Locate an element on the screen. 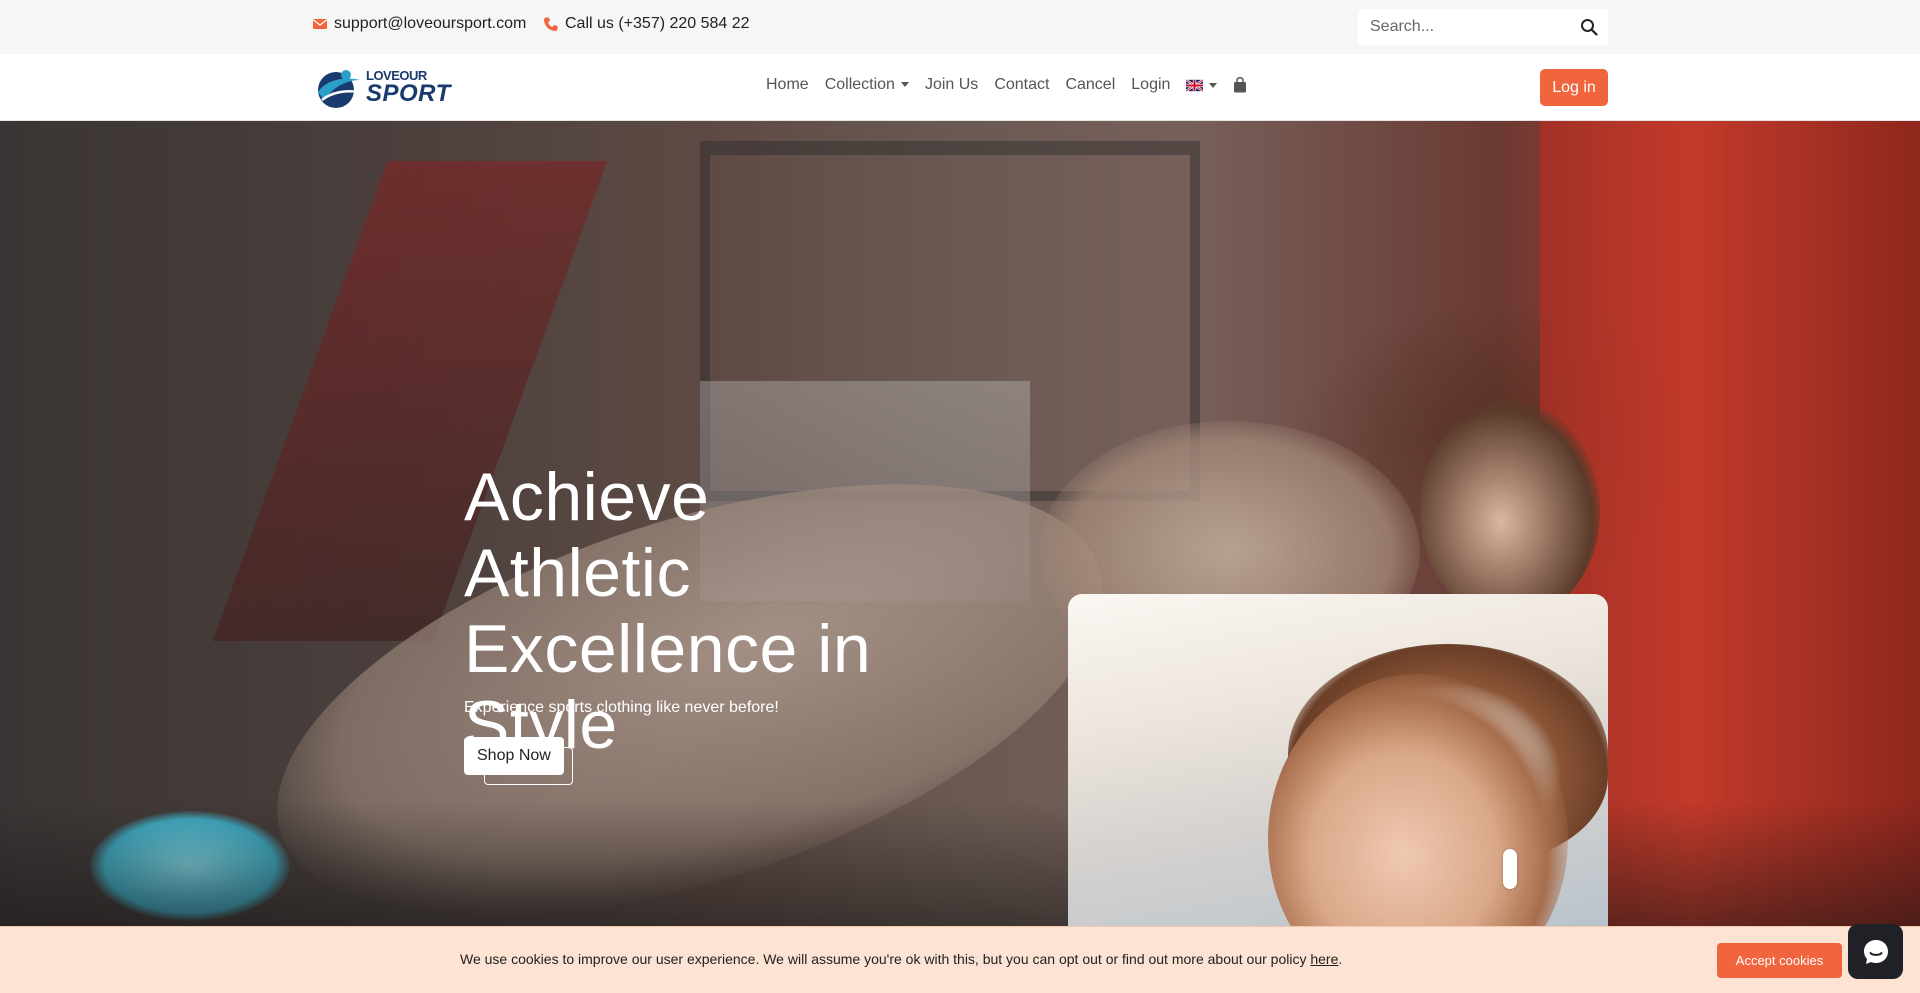 This screenshot has height=993, width=1920. search-box is located at coordinates (1483, 27).